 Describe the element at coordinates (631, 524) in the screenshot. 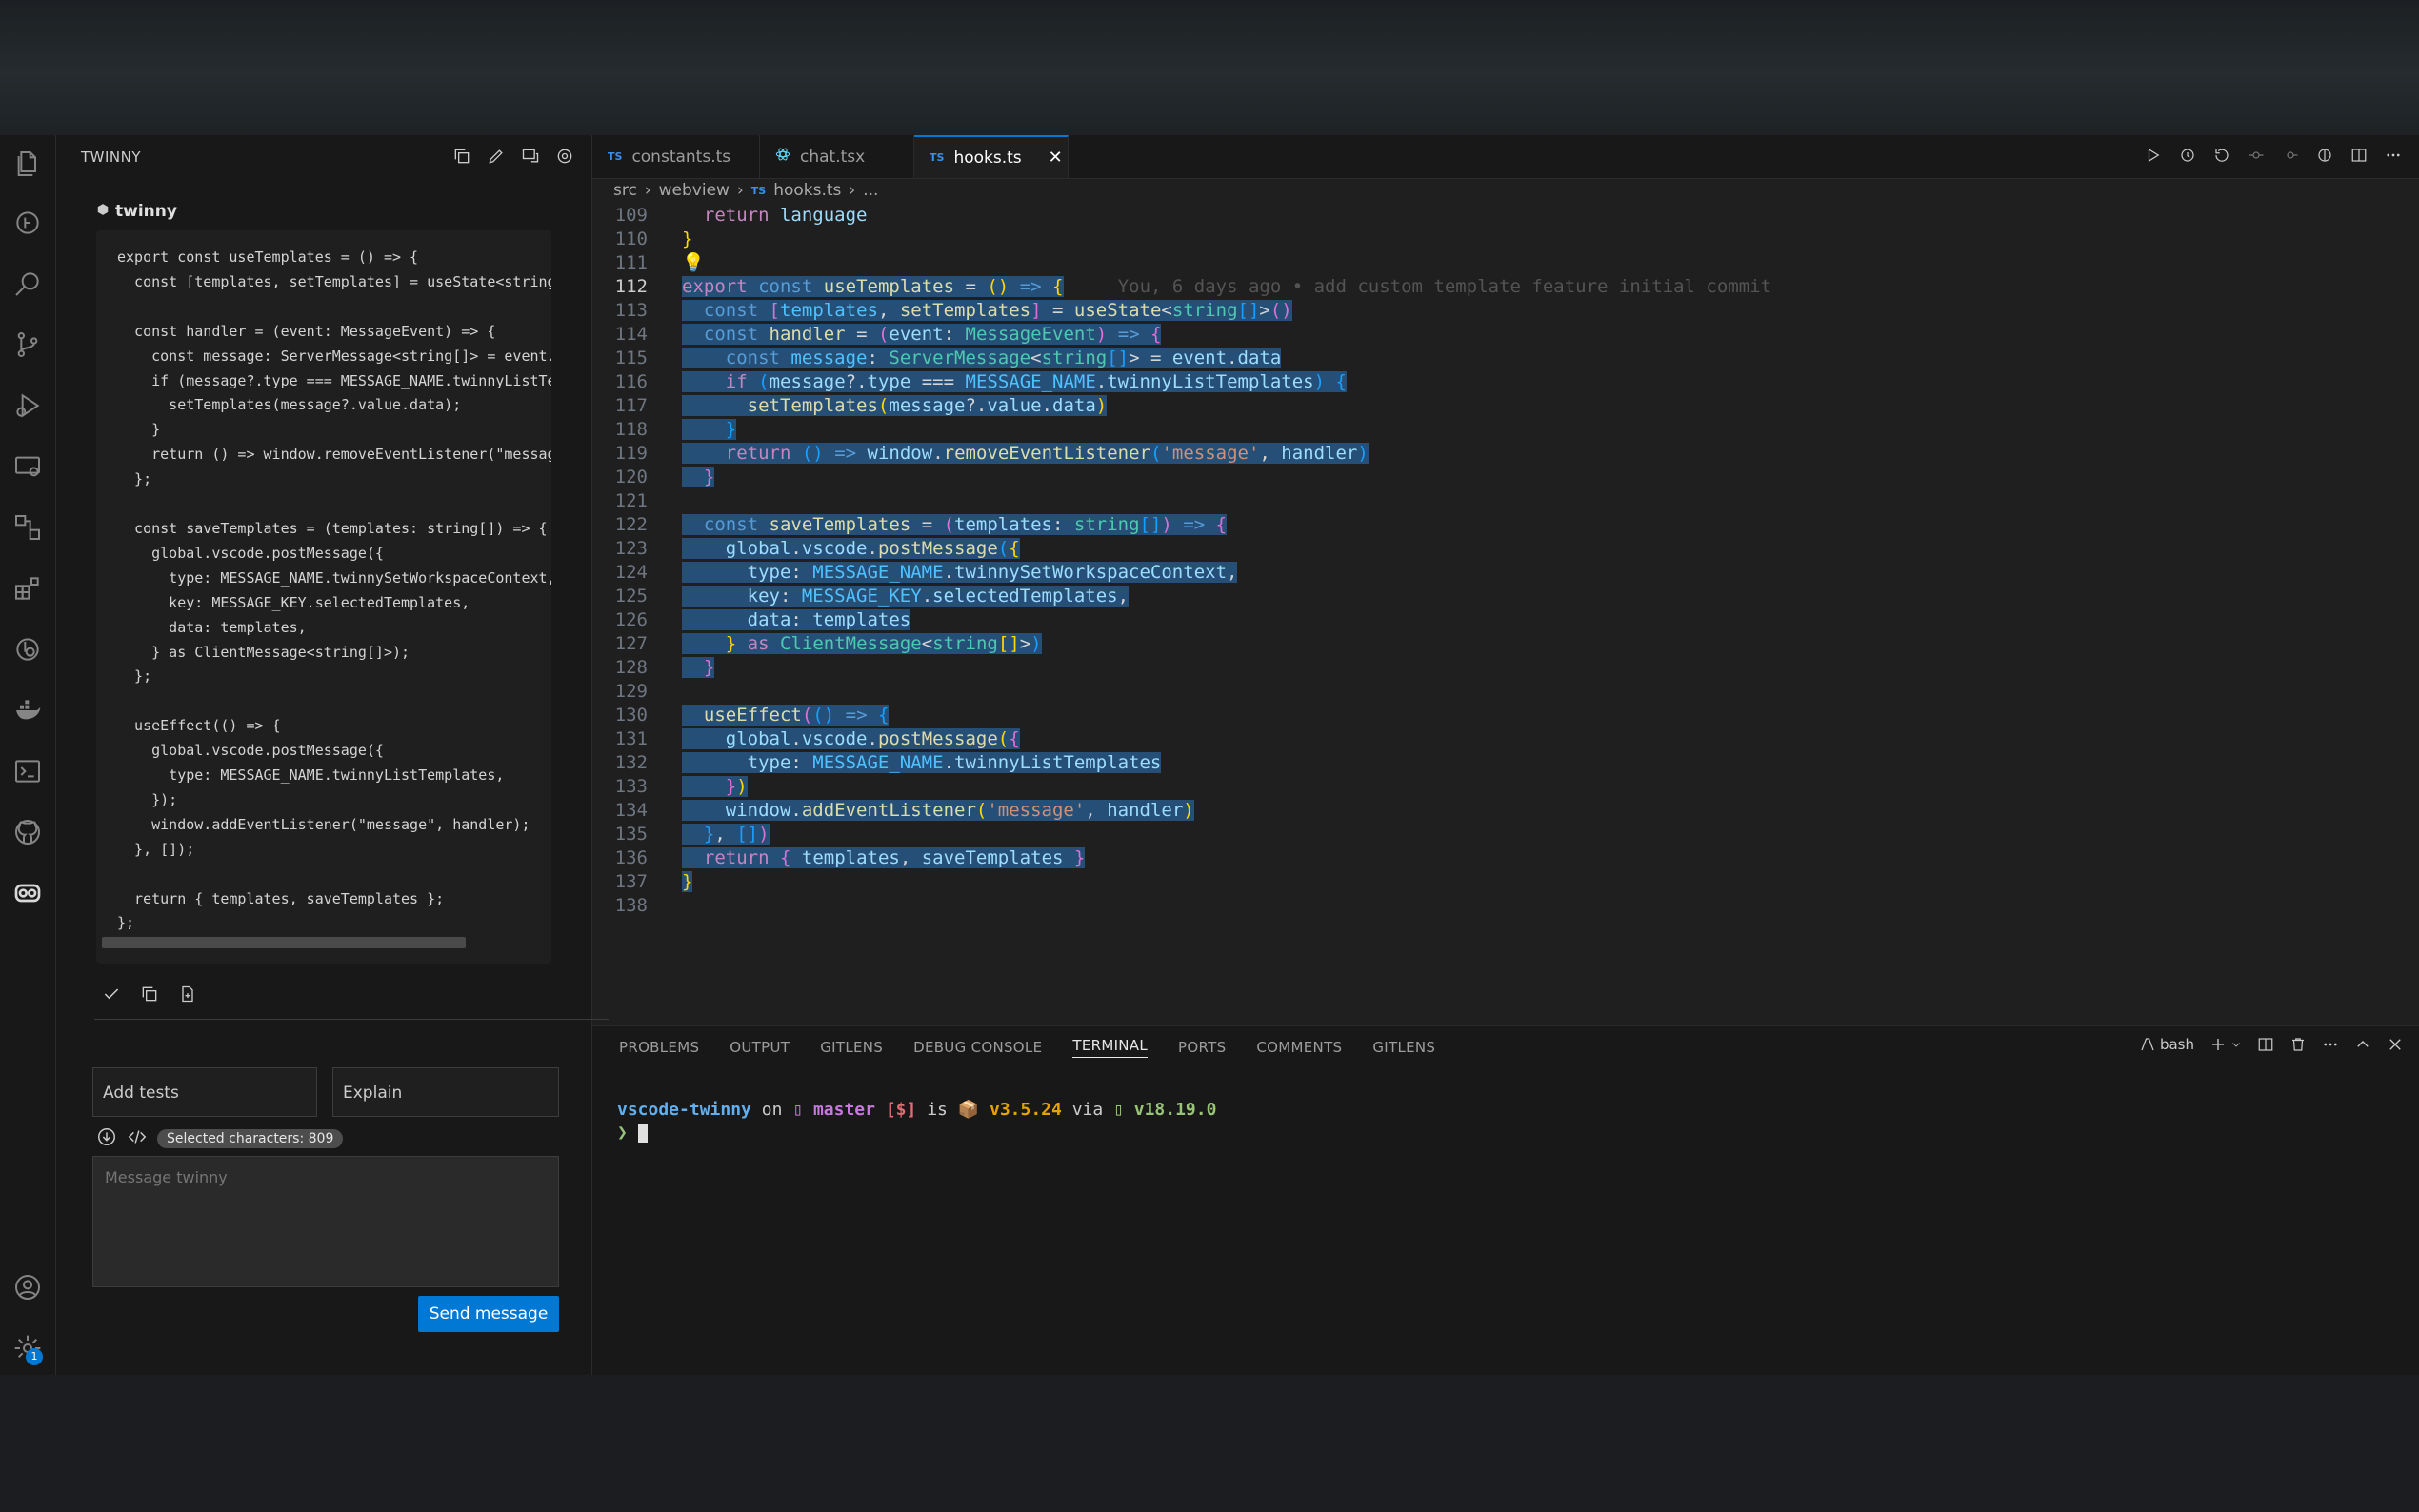

I see `line-number: 122` at that location.